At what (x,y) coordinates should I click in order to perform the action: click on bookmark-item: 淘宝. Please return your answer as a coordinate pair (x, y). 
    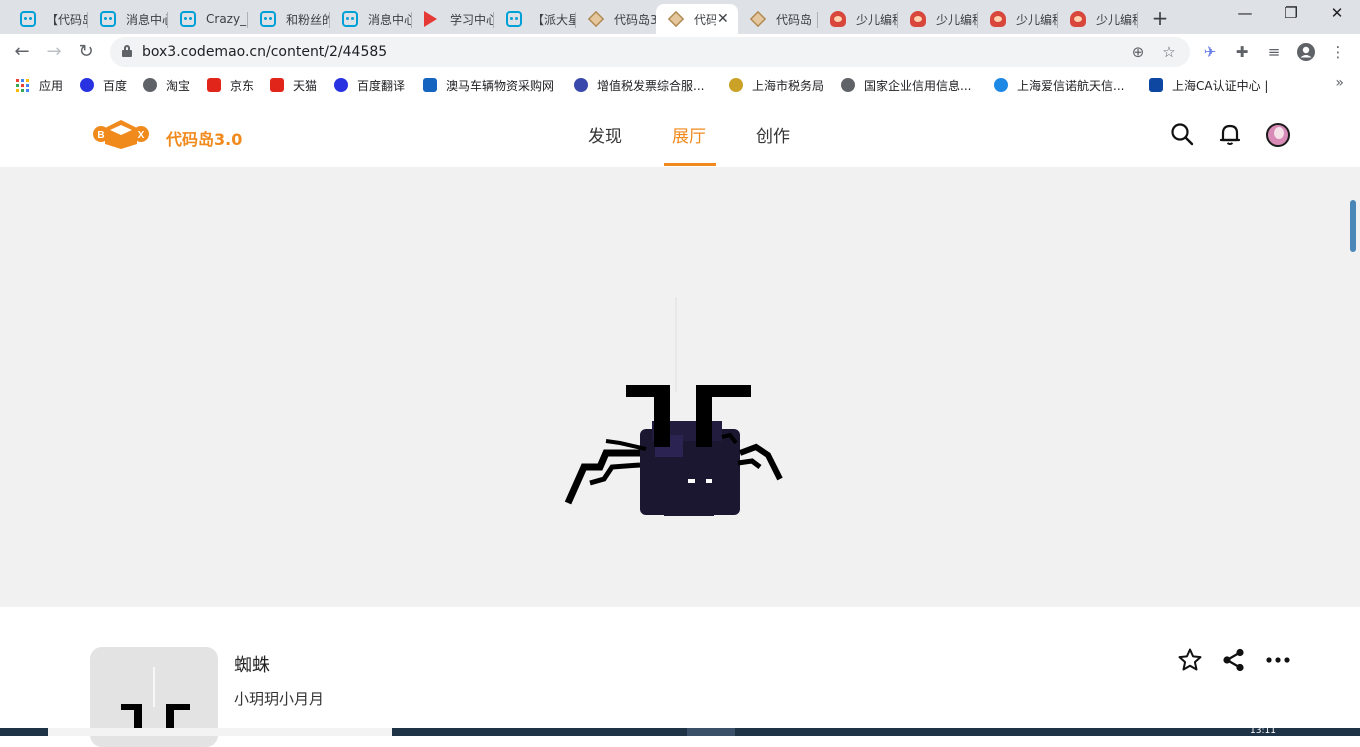
    Looking at the image, I should click on (166, 85).